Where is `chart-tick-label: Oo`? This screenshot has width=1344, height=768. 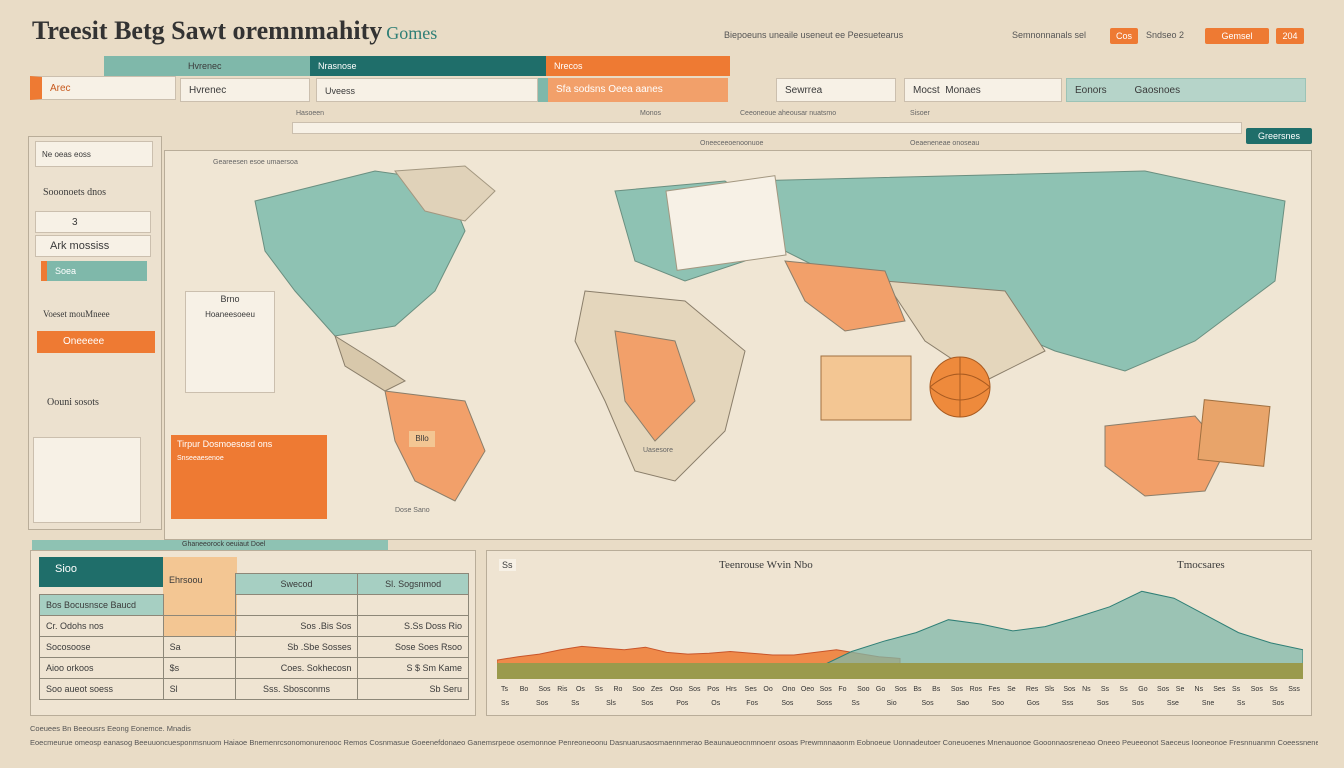 chart-tick-label: Oo is located at coordinates (767, 689).